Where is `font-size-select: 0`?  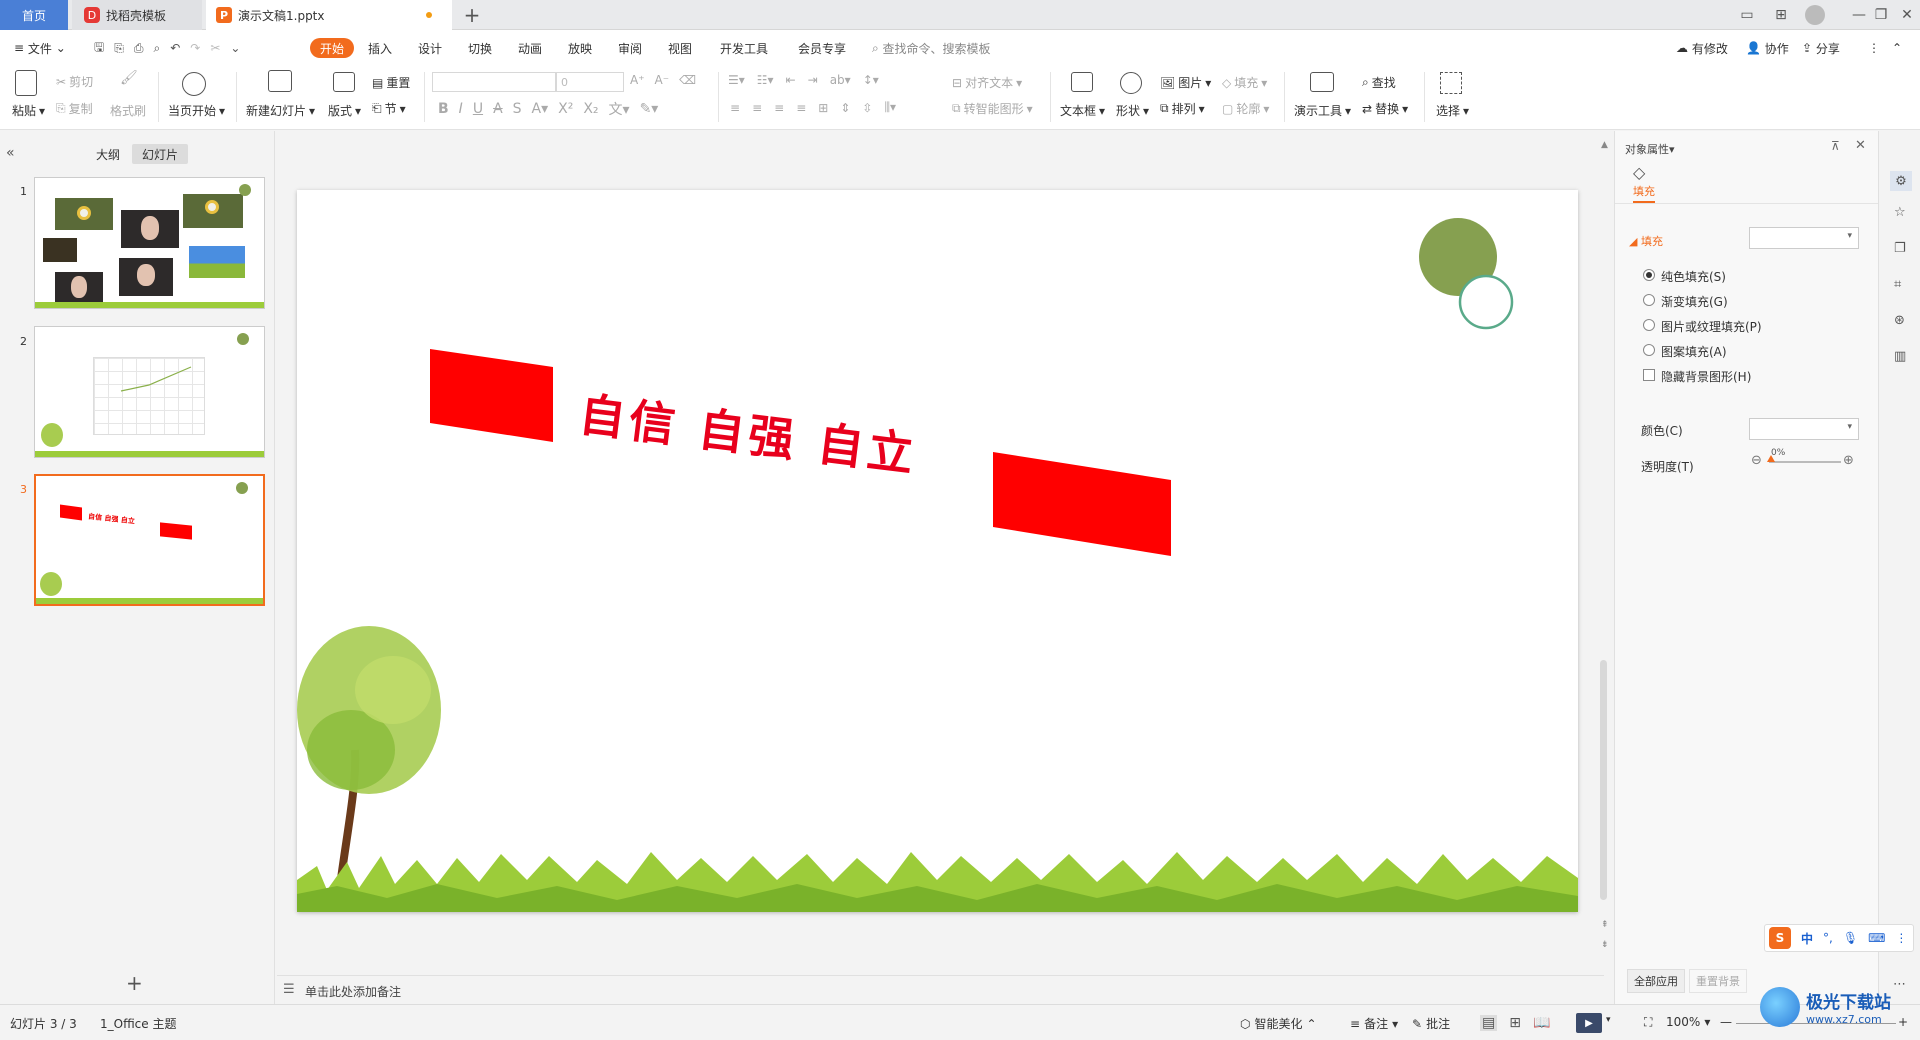 font-size-select: 0 is located at coordinates (590, 82).